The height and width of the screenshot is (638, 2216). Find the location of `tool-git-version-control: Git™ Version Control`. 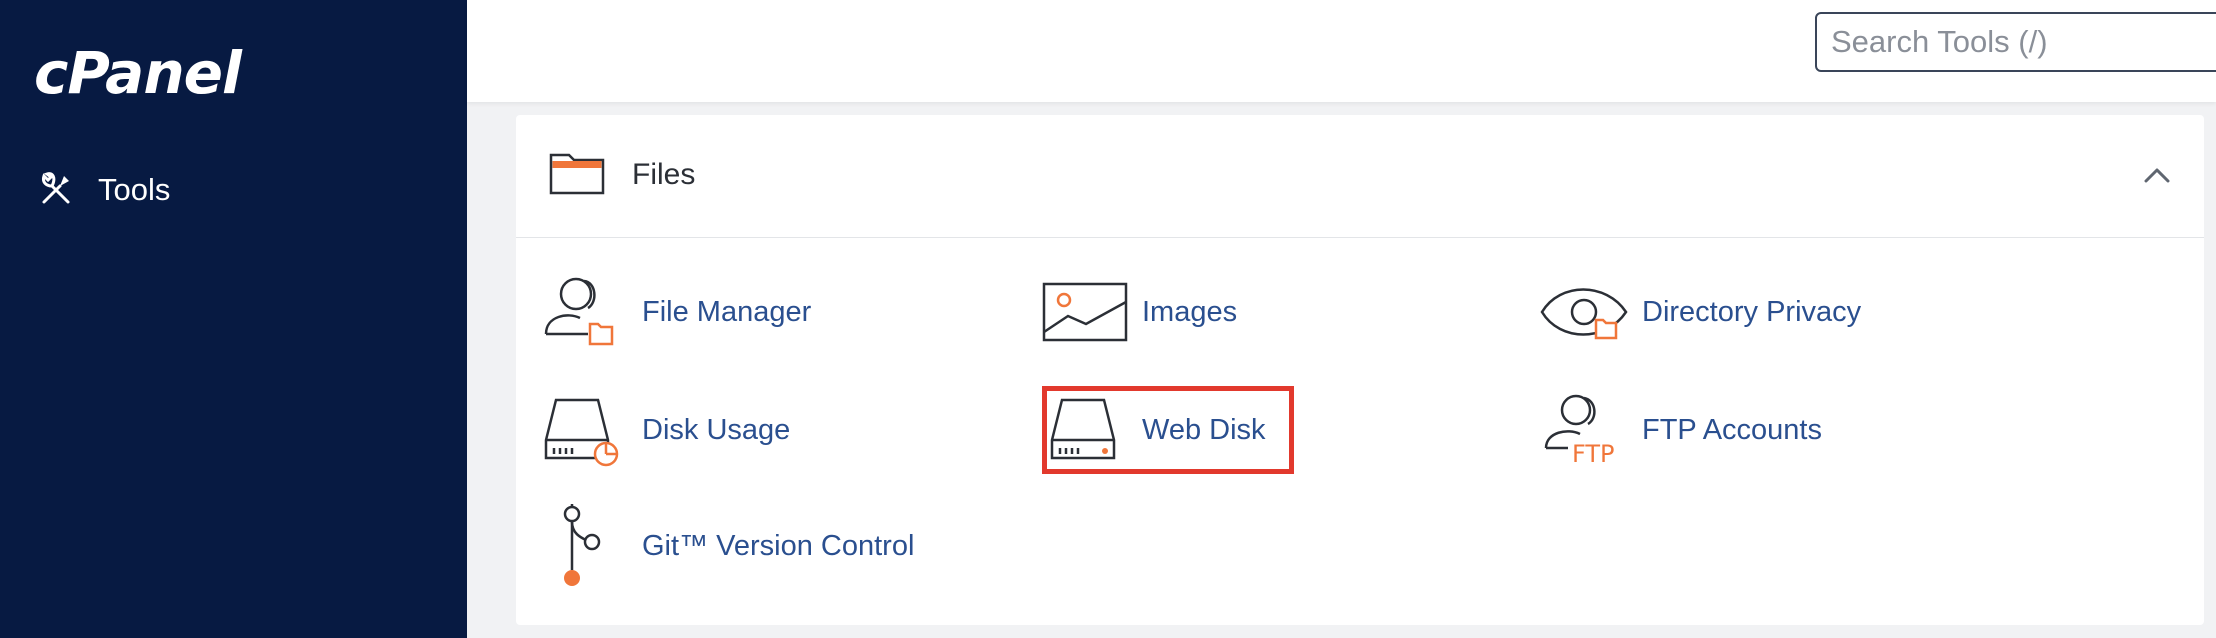

tool-git-version-control: Git™ Version Control is located at coordinates (726, 546).